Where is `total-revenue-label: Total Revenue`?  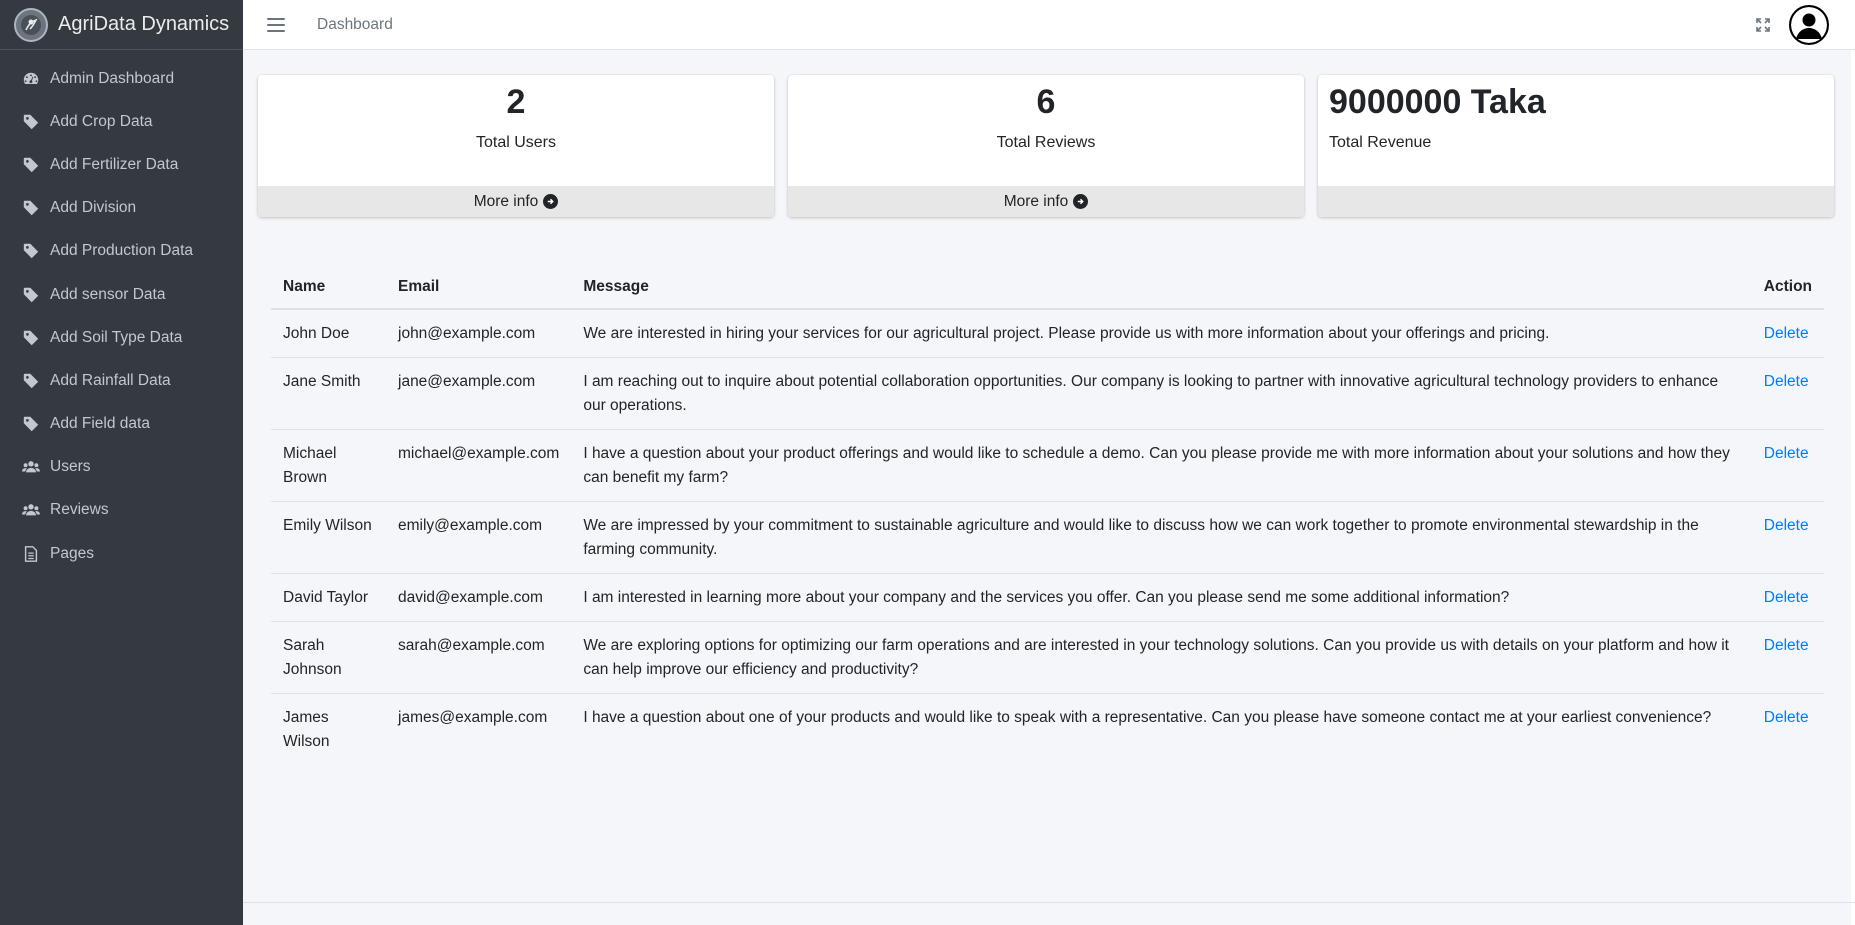
total-revenue-label: Total Revenue is located at coordinates (1380, 142).